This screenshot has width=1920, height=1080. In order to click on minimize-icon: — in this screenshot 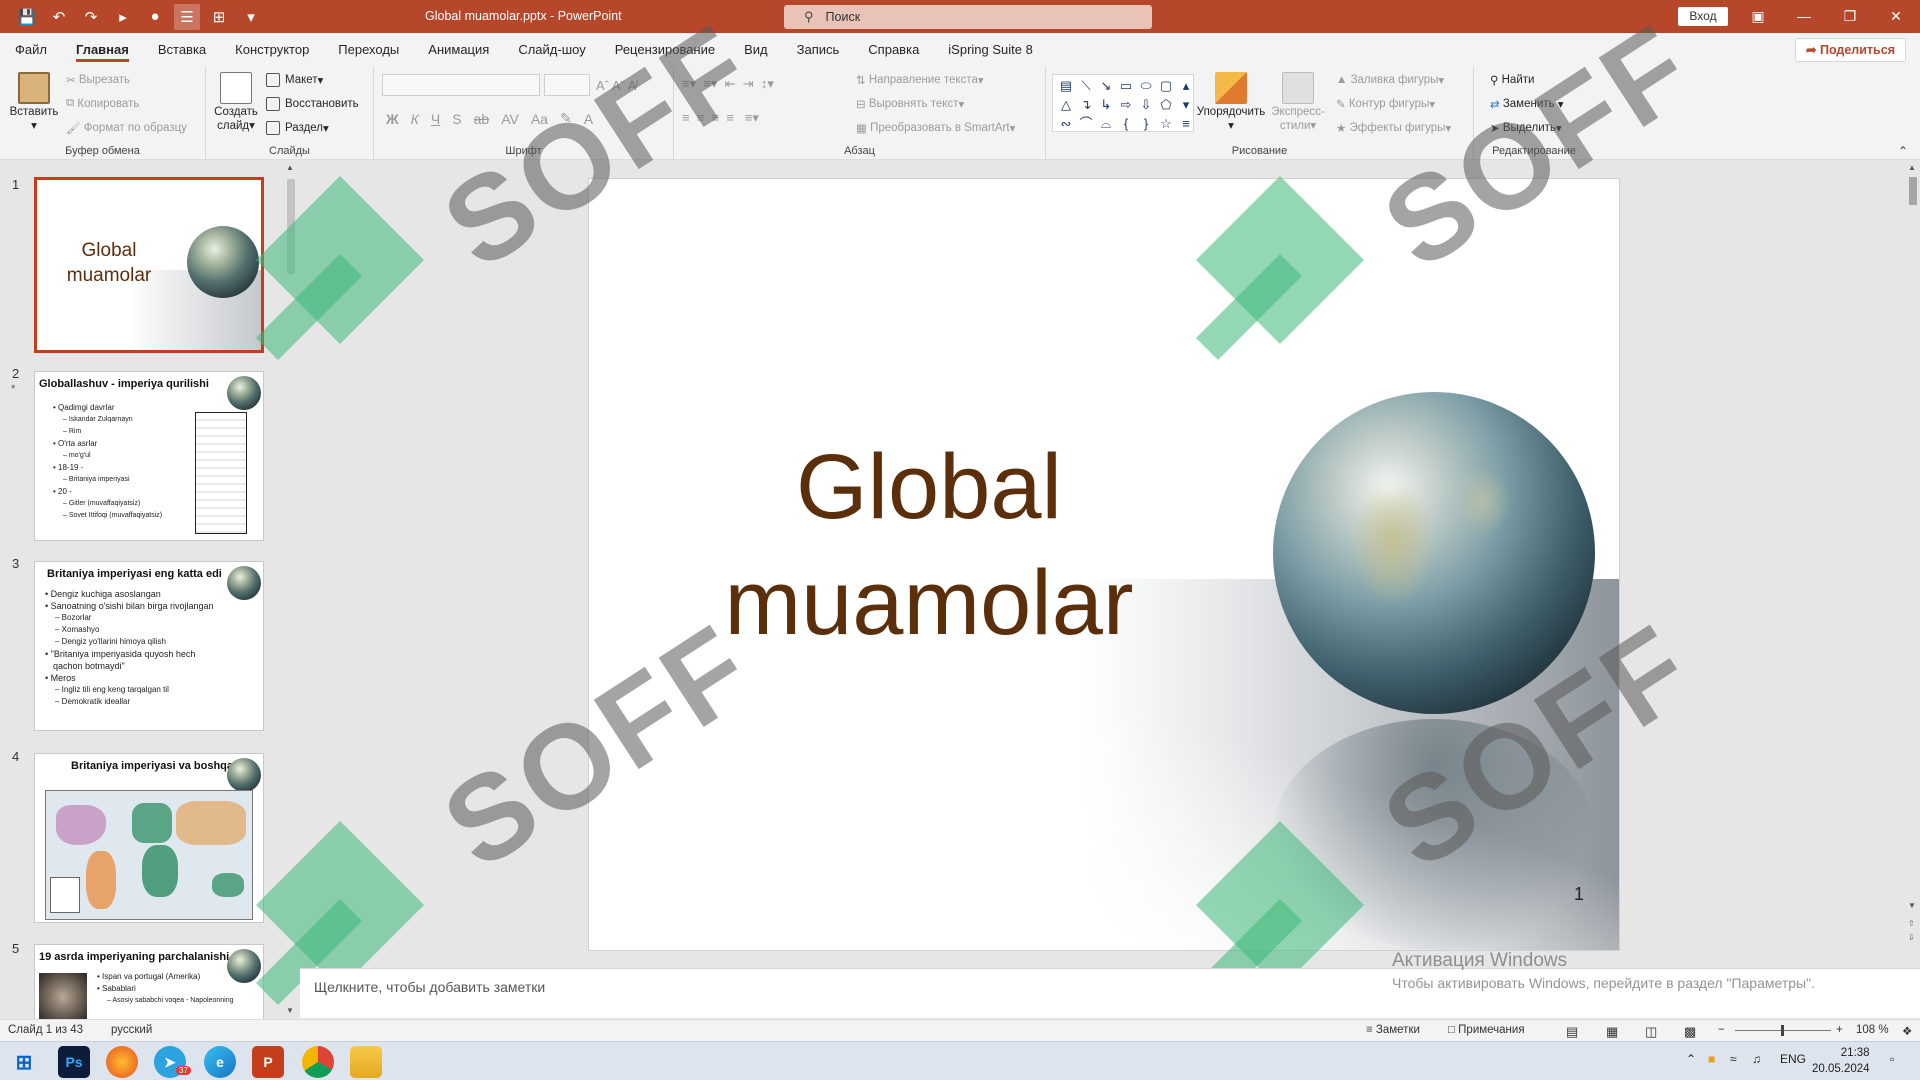, I will do `click(1804, 16)`.